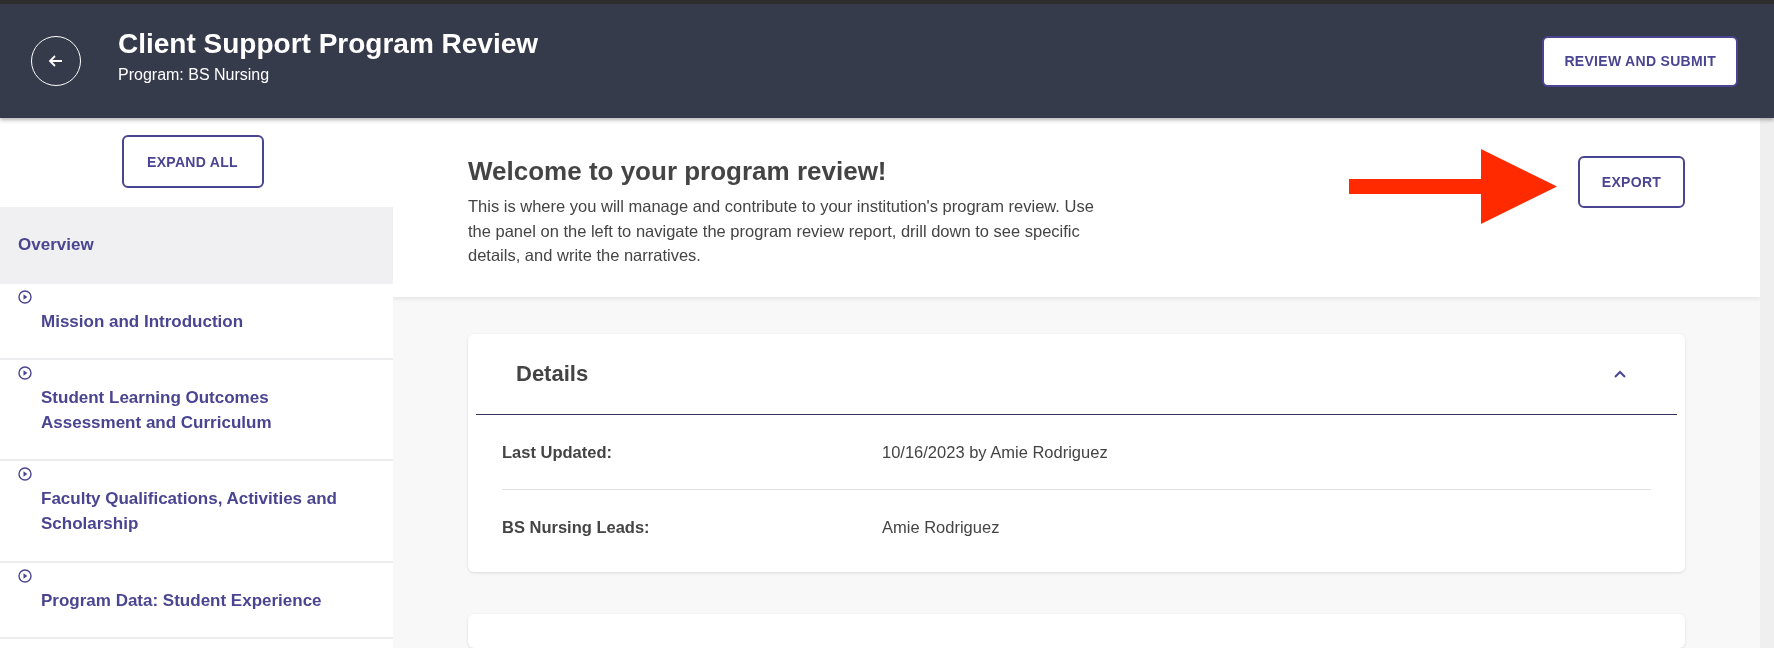 The image size is (1774, 648). I want to click on chevron-up-icon, so click(1620, 374).